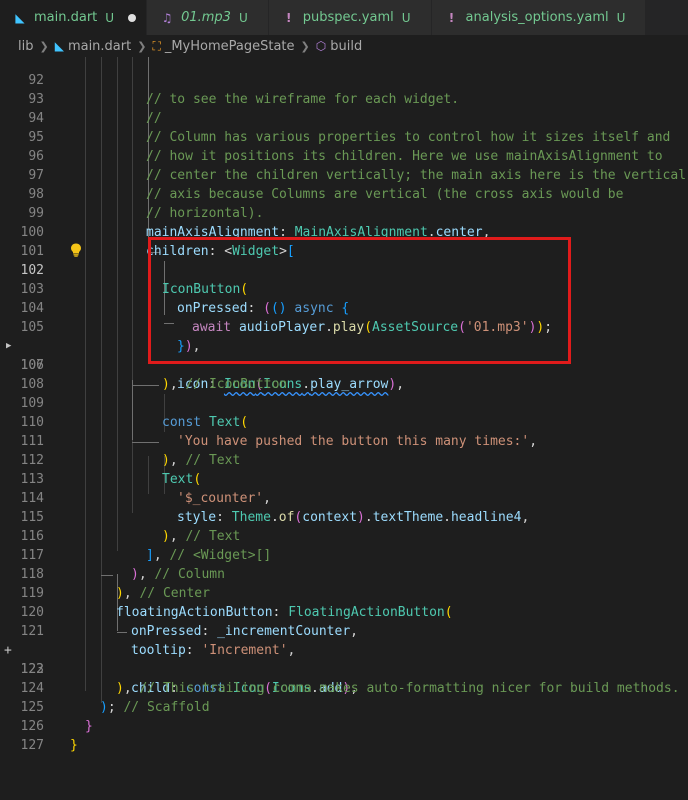  I want to click on method-symbol-icon: ⬡, so click(321, 46).